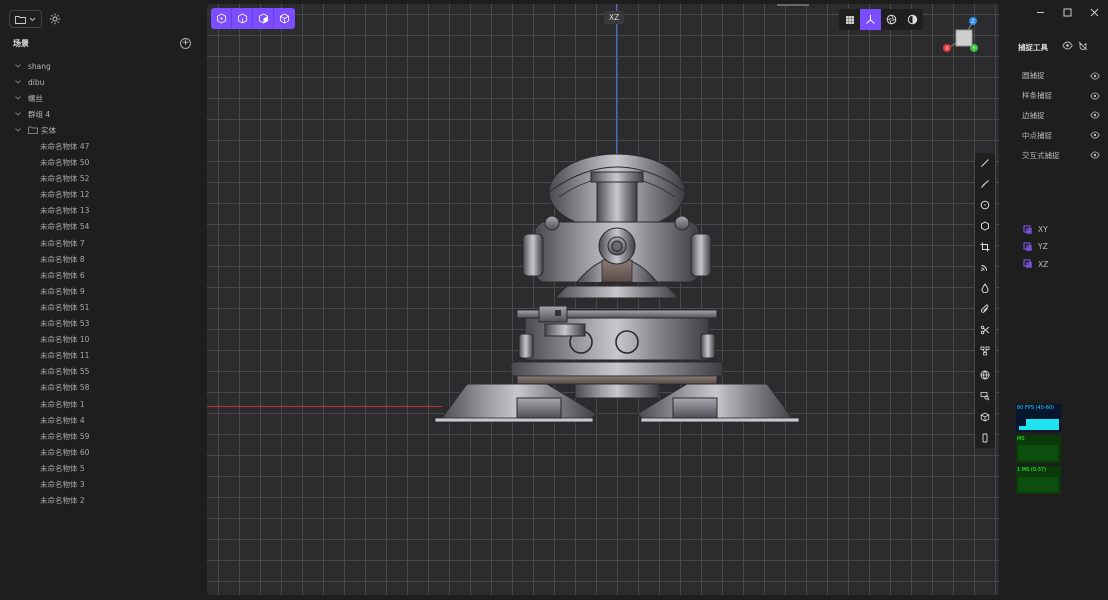 This screenshot has height=600, width=1108. I want to click on plane-label: YZ, so click(1043, 247).